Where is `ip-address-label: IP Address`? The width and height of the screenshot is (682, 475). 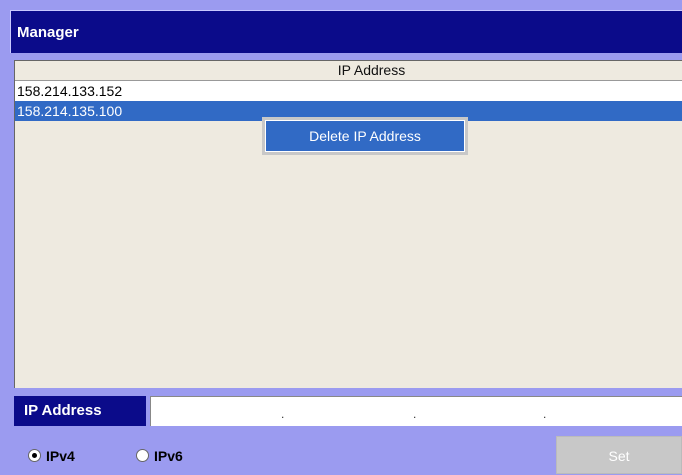
ip-address-label: IP Address is located at coordinates (80, 411).